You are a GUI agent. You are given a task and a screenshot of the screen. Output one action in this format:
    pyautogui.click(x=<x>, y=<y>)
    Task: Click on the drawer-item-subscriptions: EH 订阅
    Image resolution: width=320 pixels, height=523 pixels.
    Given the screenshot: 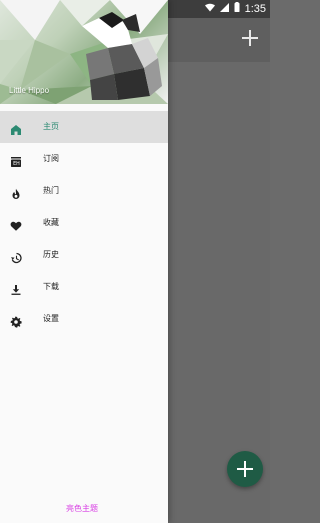 What is the action you would take?
    pyautogui.click(x=84, y=159)
    